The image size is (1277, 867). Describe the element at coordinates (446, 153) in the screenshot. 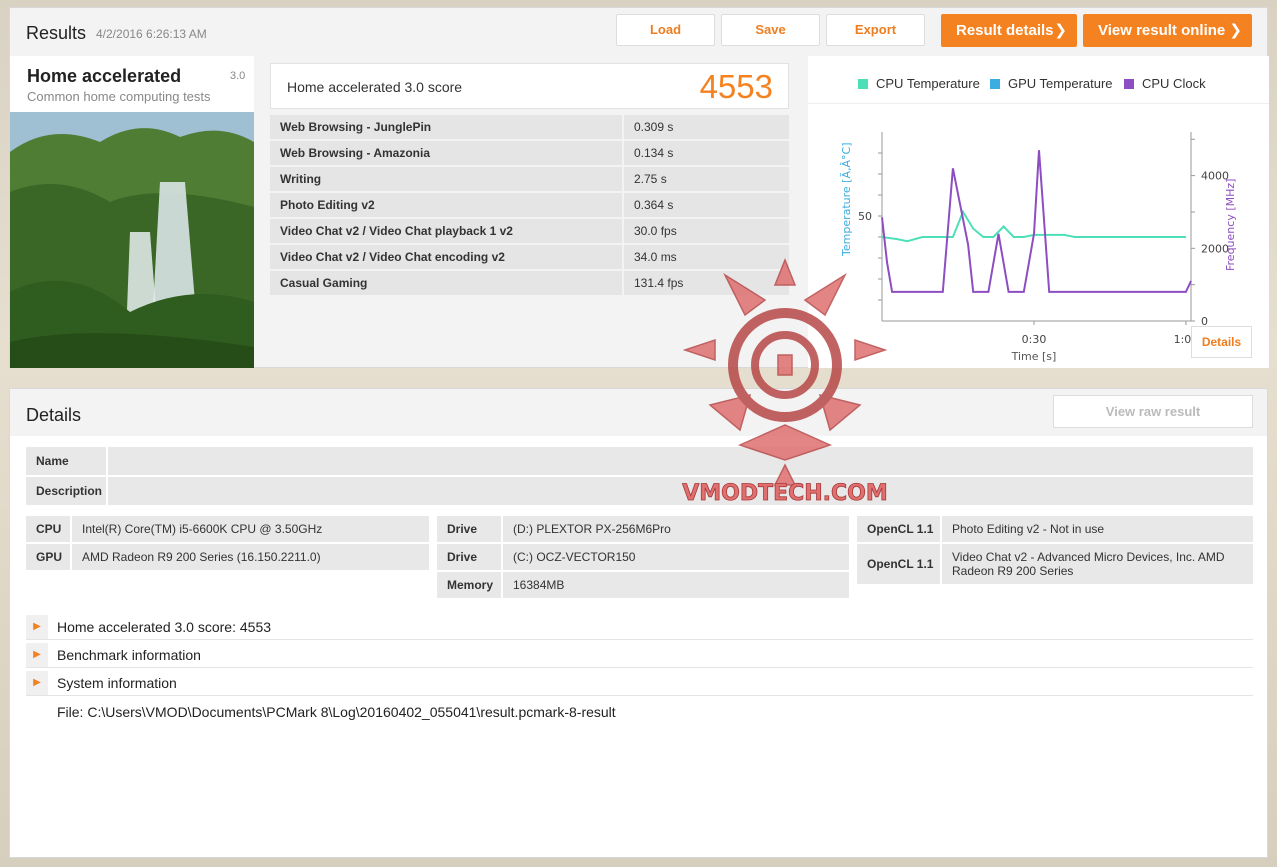

I see `subtest-name: Web Browsing - Amazonia` at that location.